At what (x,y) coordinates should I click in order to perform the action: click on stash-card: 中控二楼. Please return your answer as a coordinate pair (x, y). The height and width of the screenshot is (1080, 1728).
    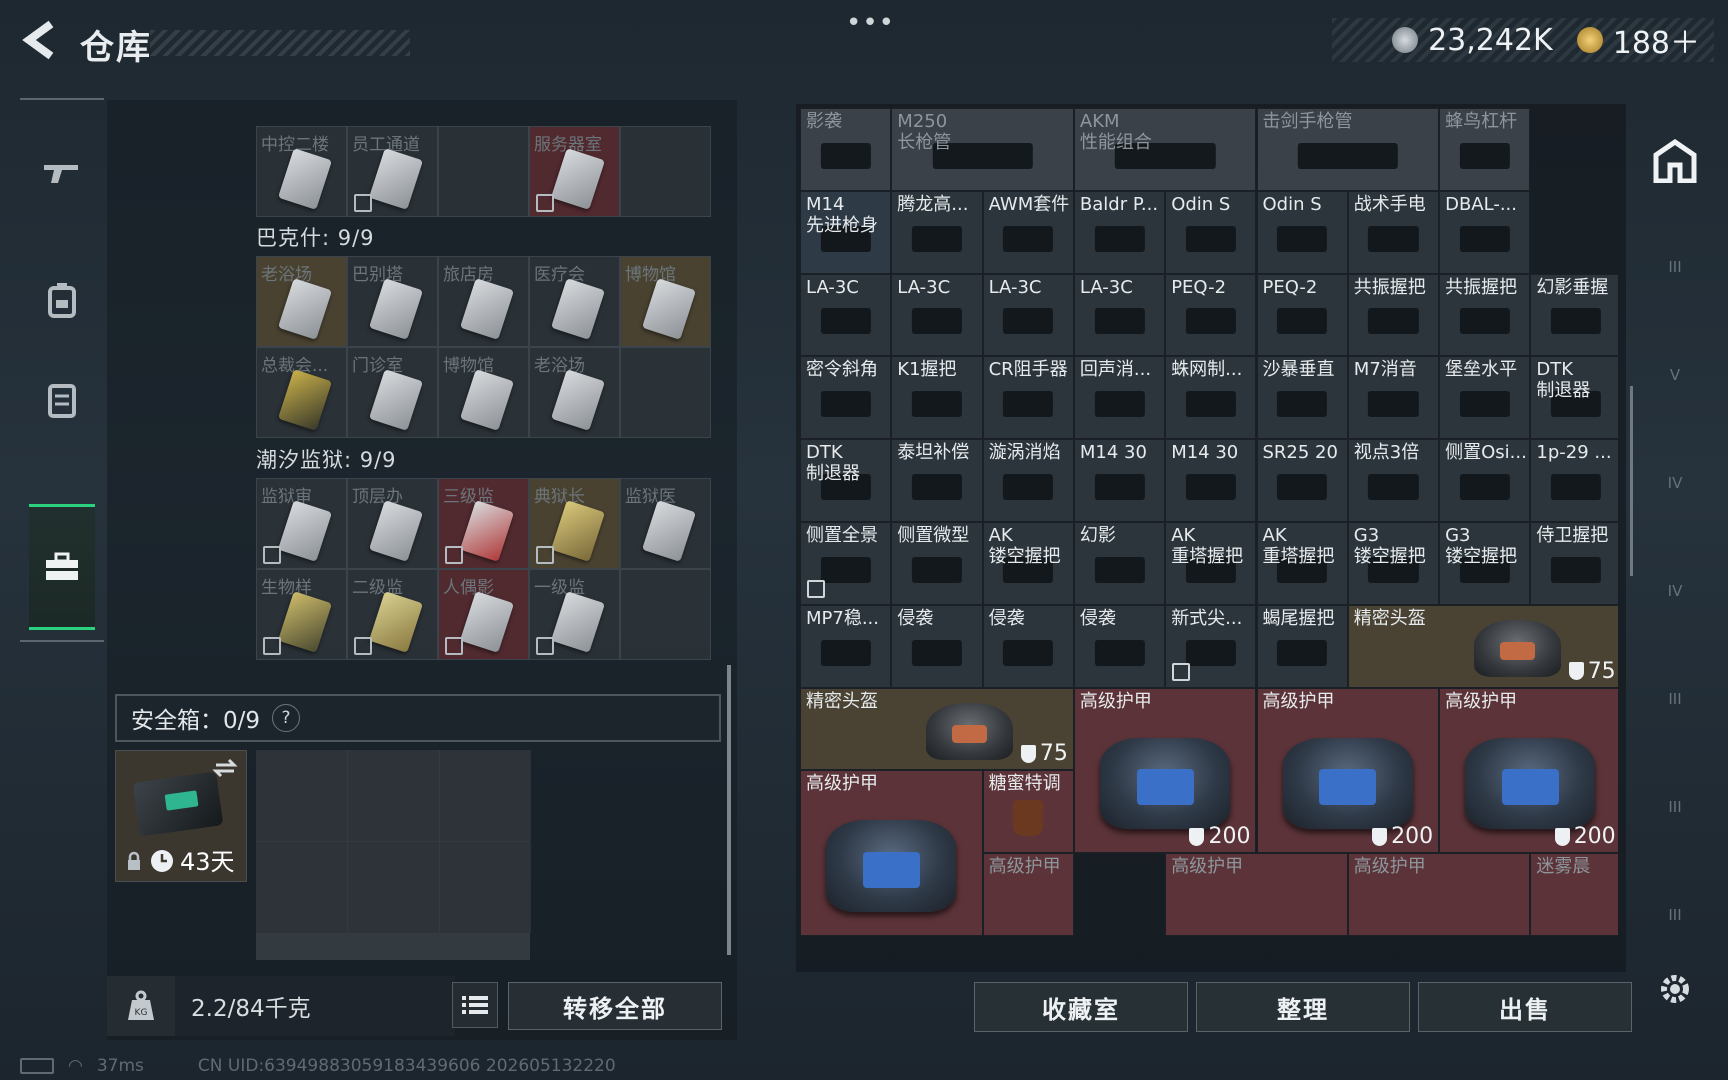
    Looking at the image, I should click on (301, 171).